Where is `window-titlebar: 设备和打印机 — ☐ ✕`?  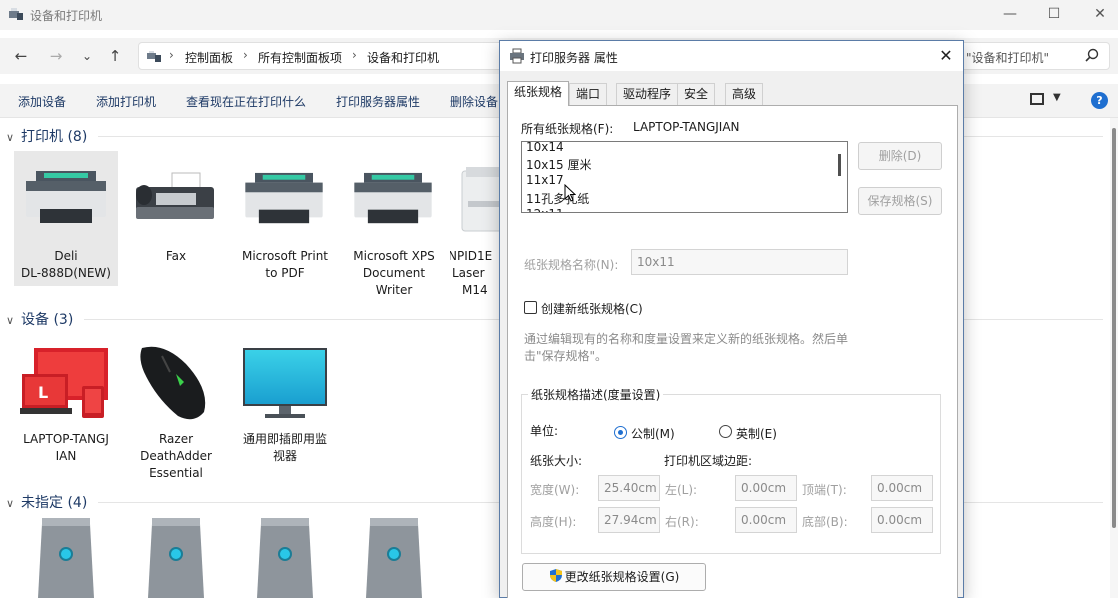 window-titlebar: 设备和打印机 — ☐ ✕ is located at coordinates (559, 15).